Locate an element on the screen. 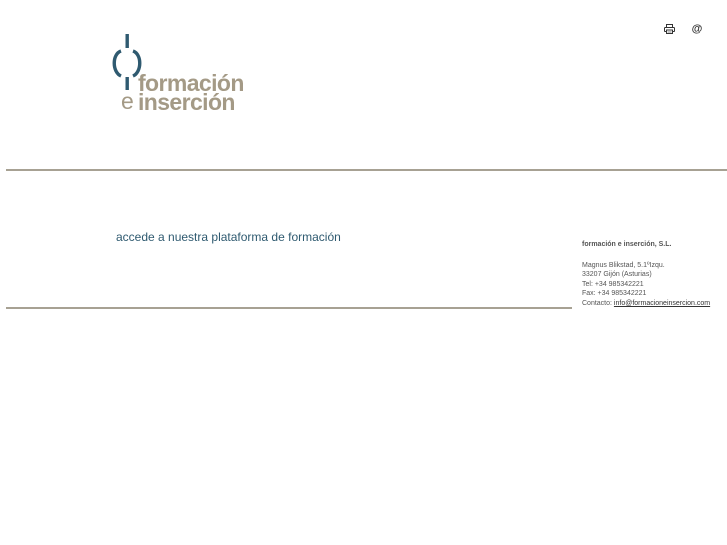 The width and height of the screenshot is (727, 545). address-line-1: Magnus Blikstad, 5.1ºIzqu. is located at coordinates (623, 265).